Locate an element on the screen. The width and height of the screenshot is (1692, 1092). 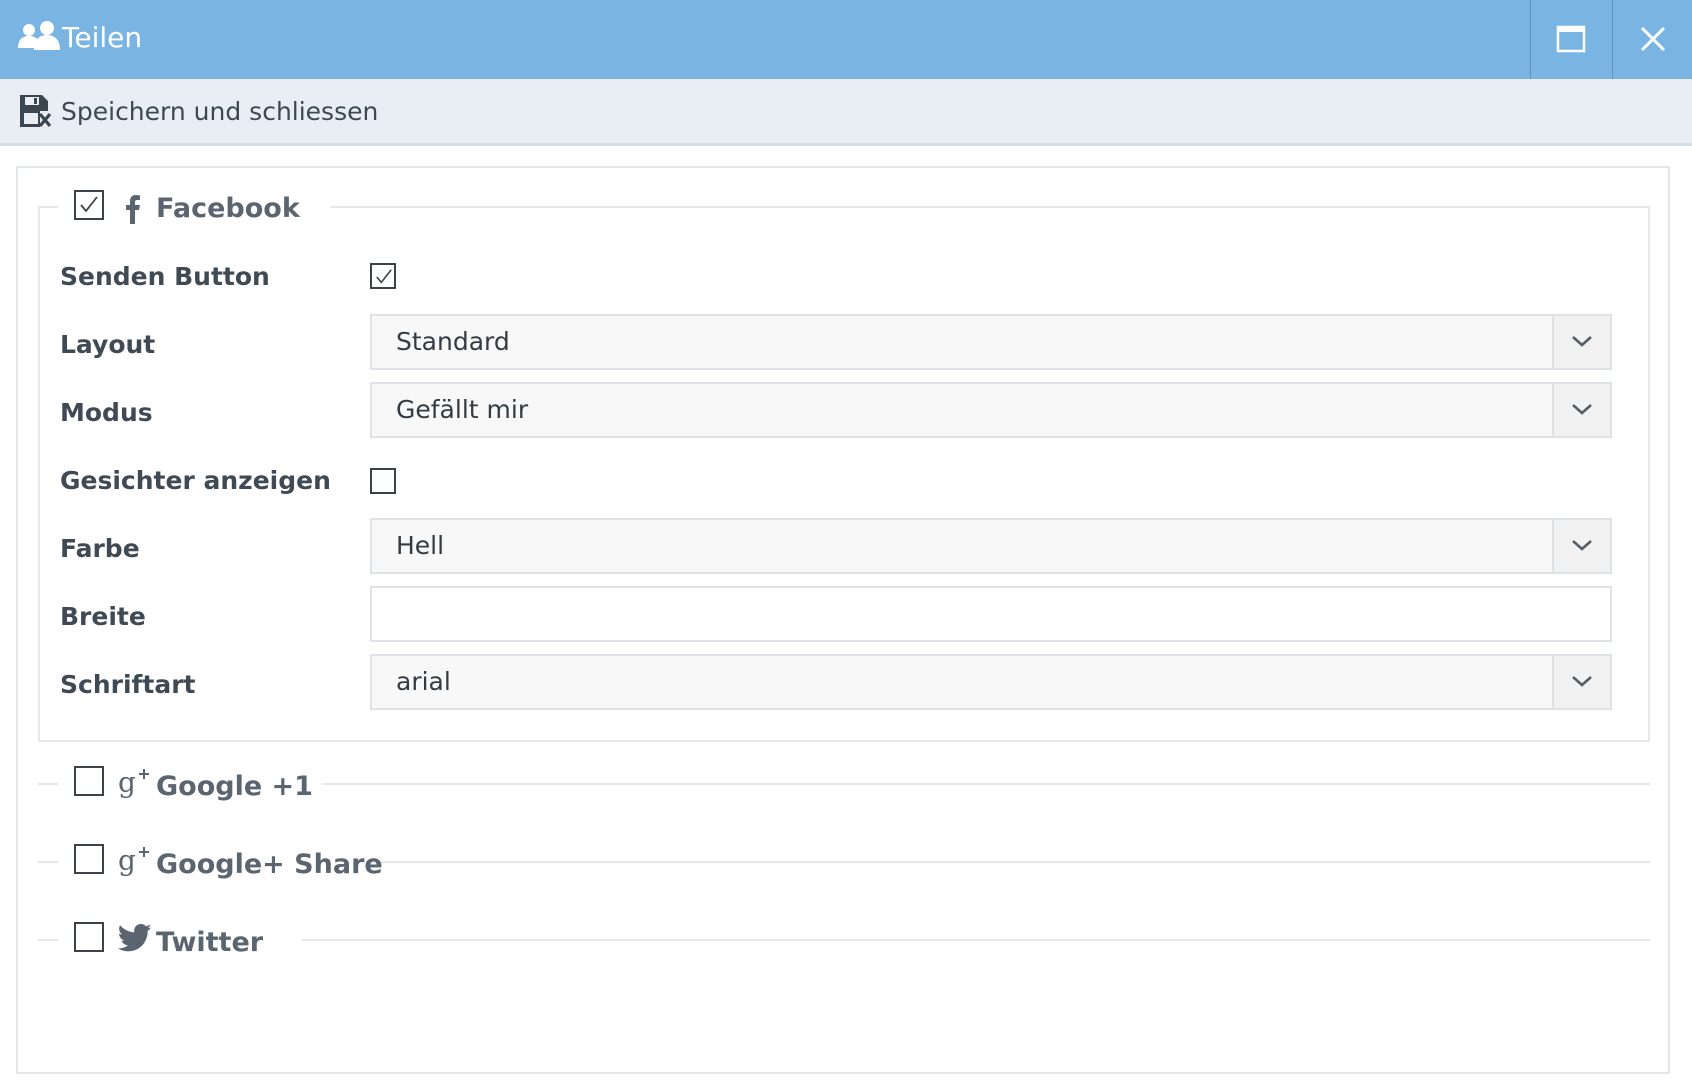
google-plus-one-legend: g Google +1 is located at coordinates (190, 785).